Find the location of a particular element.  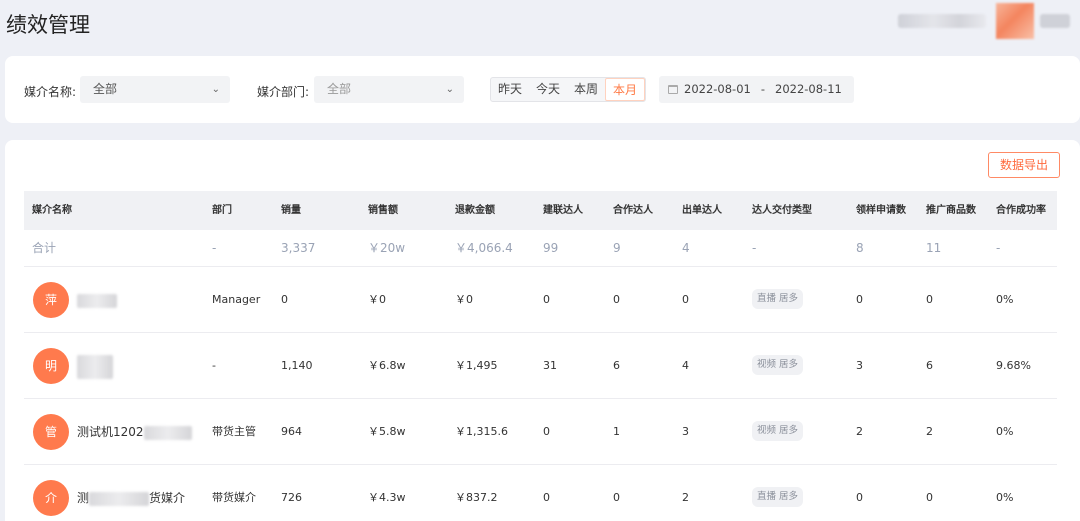

dept-cell: 带货媒介 is located at coordinates (234, 497).